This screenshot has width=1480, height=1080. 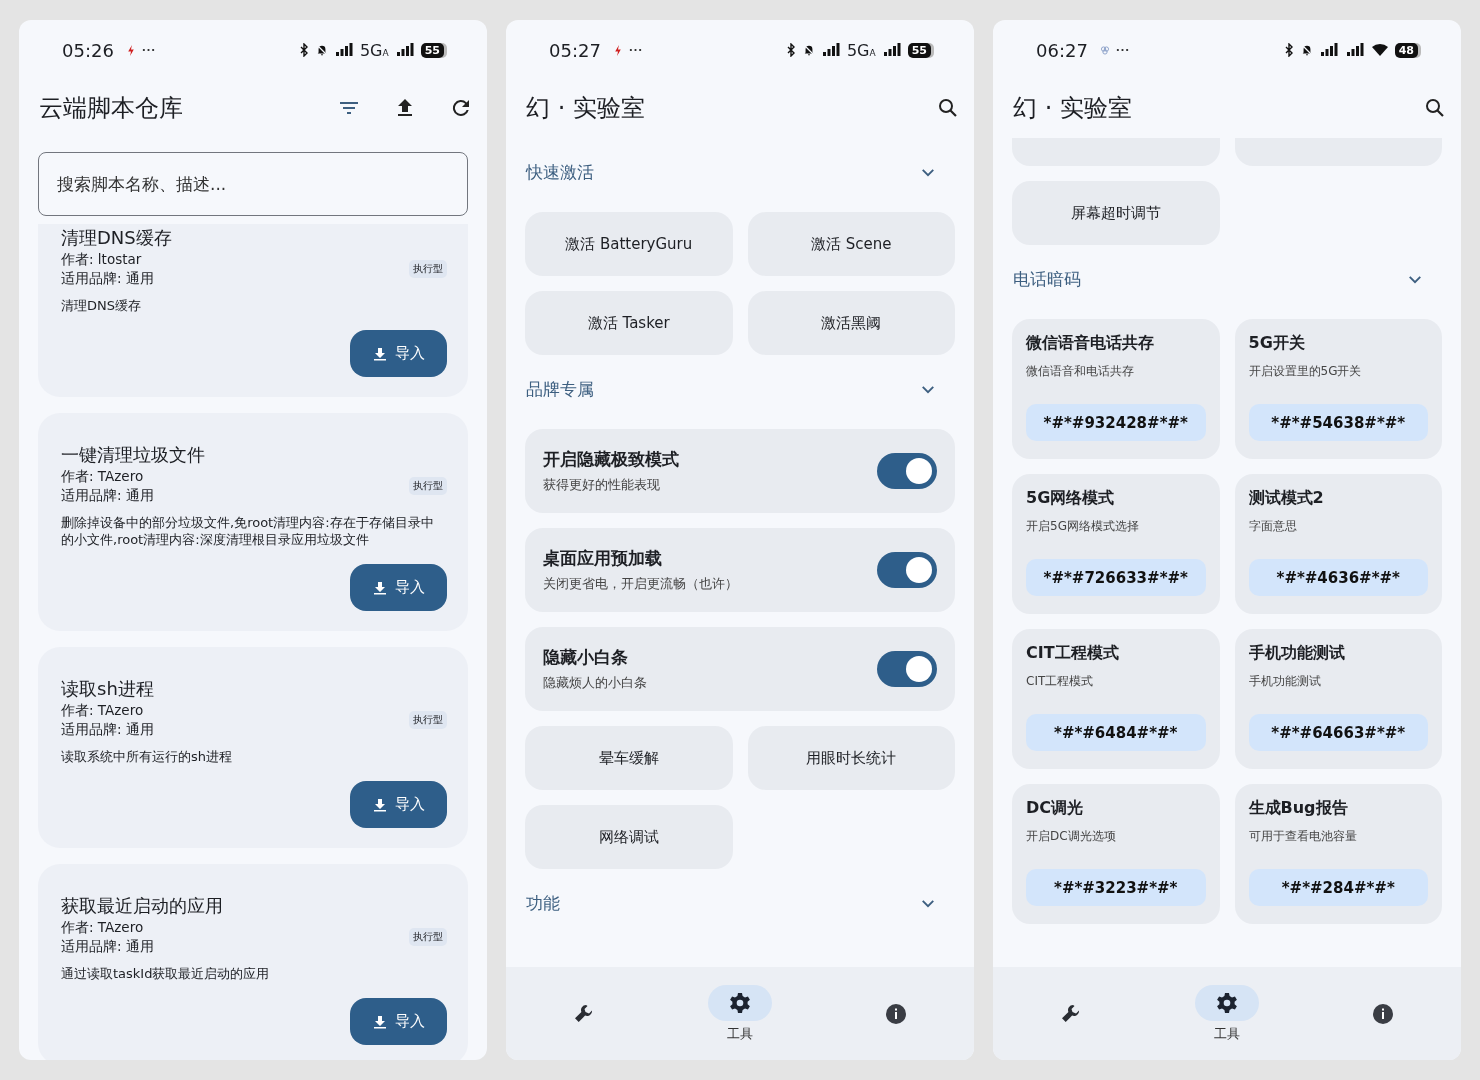 I want to click on code-button: *#*#726633#*#*, so click(x=1116, y=577).